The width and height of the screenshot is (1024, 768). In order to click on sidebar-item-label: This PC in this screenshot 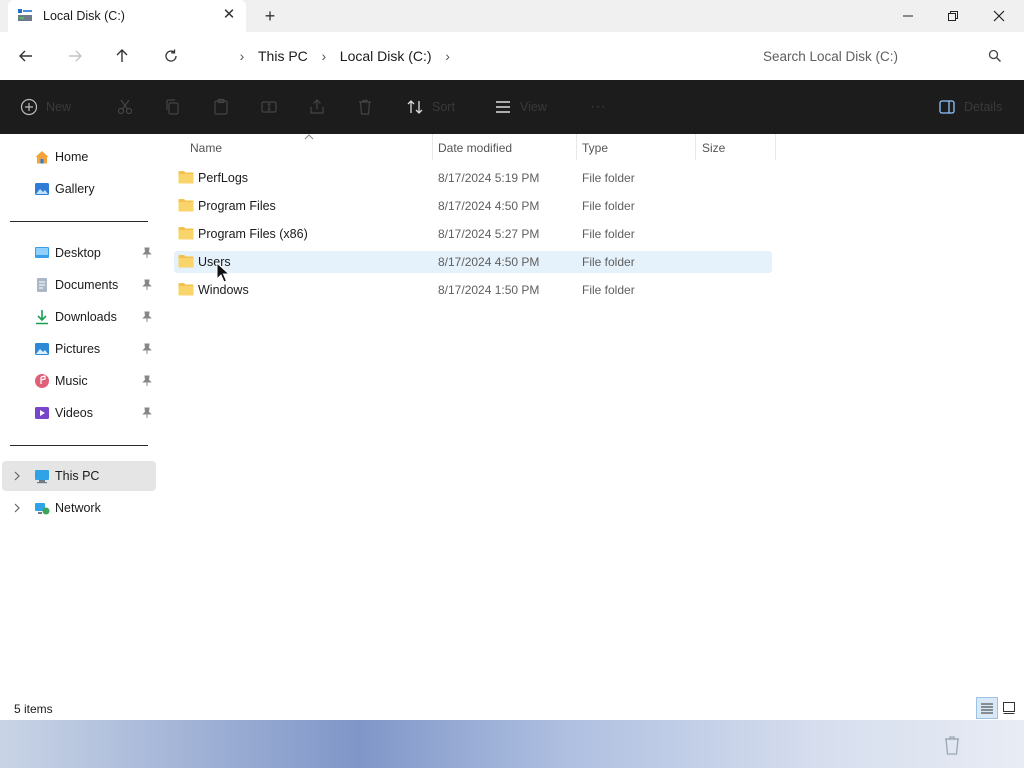, I will do `click(77, 476)`.